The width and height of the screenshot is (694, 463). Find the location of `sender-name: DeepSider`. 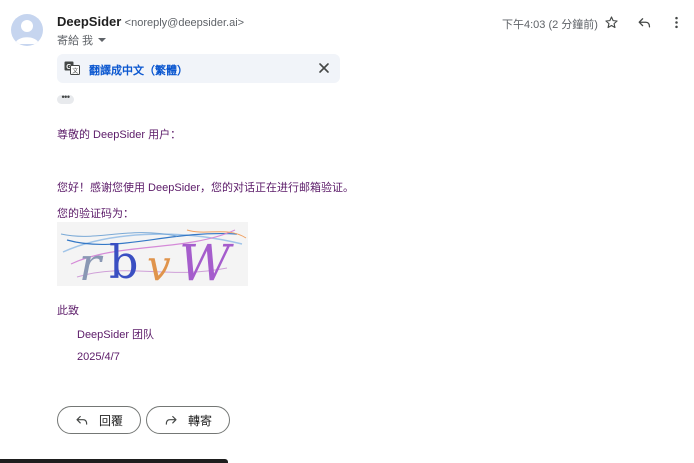

sender-name: DeepSider is located at coordinates (89, 21).